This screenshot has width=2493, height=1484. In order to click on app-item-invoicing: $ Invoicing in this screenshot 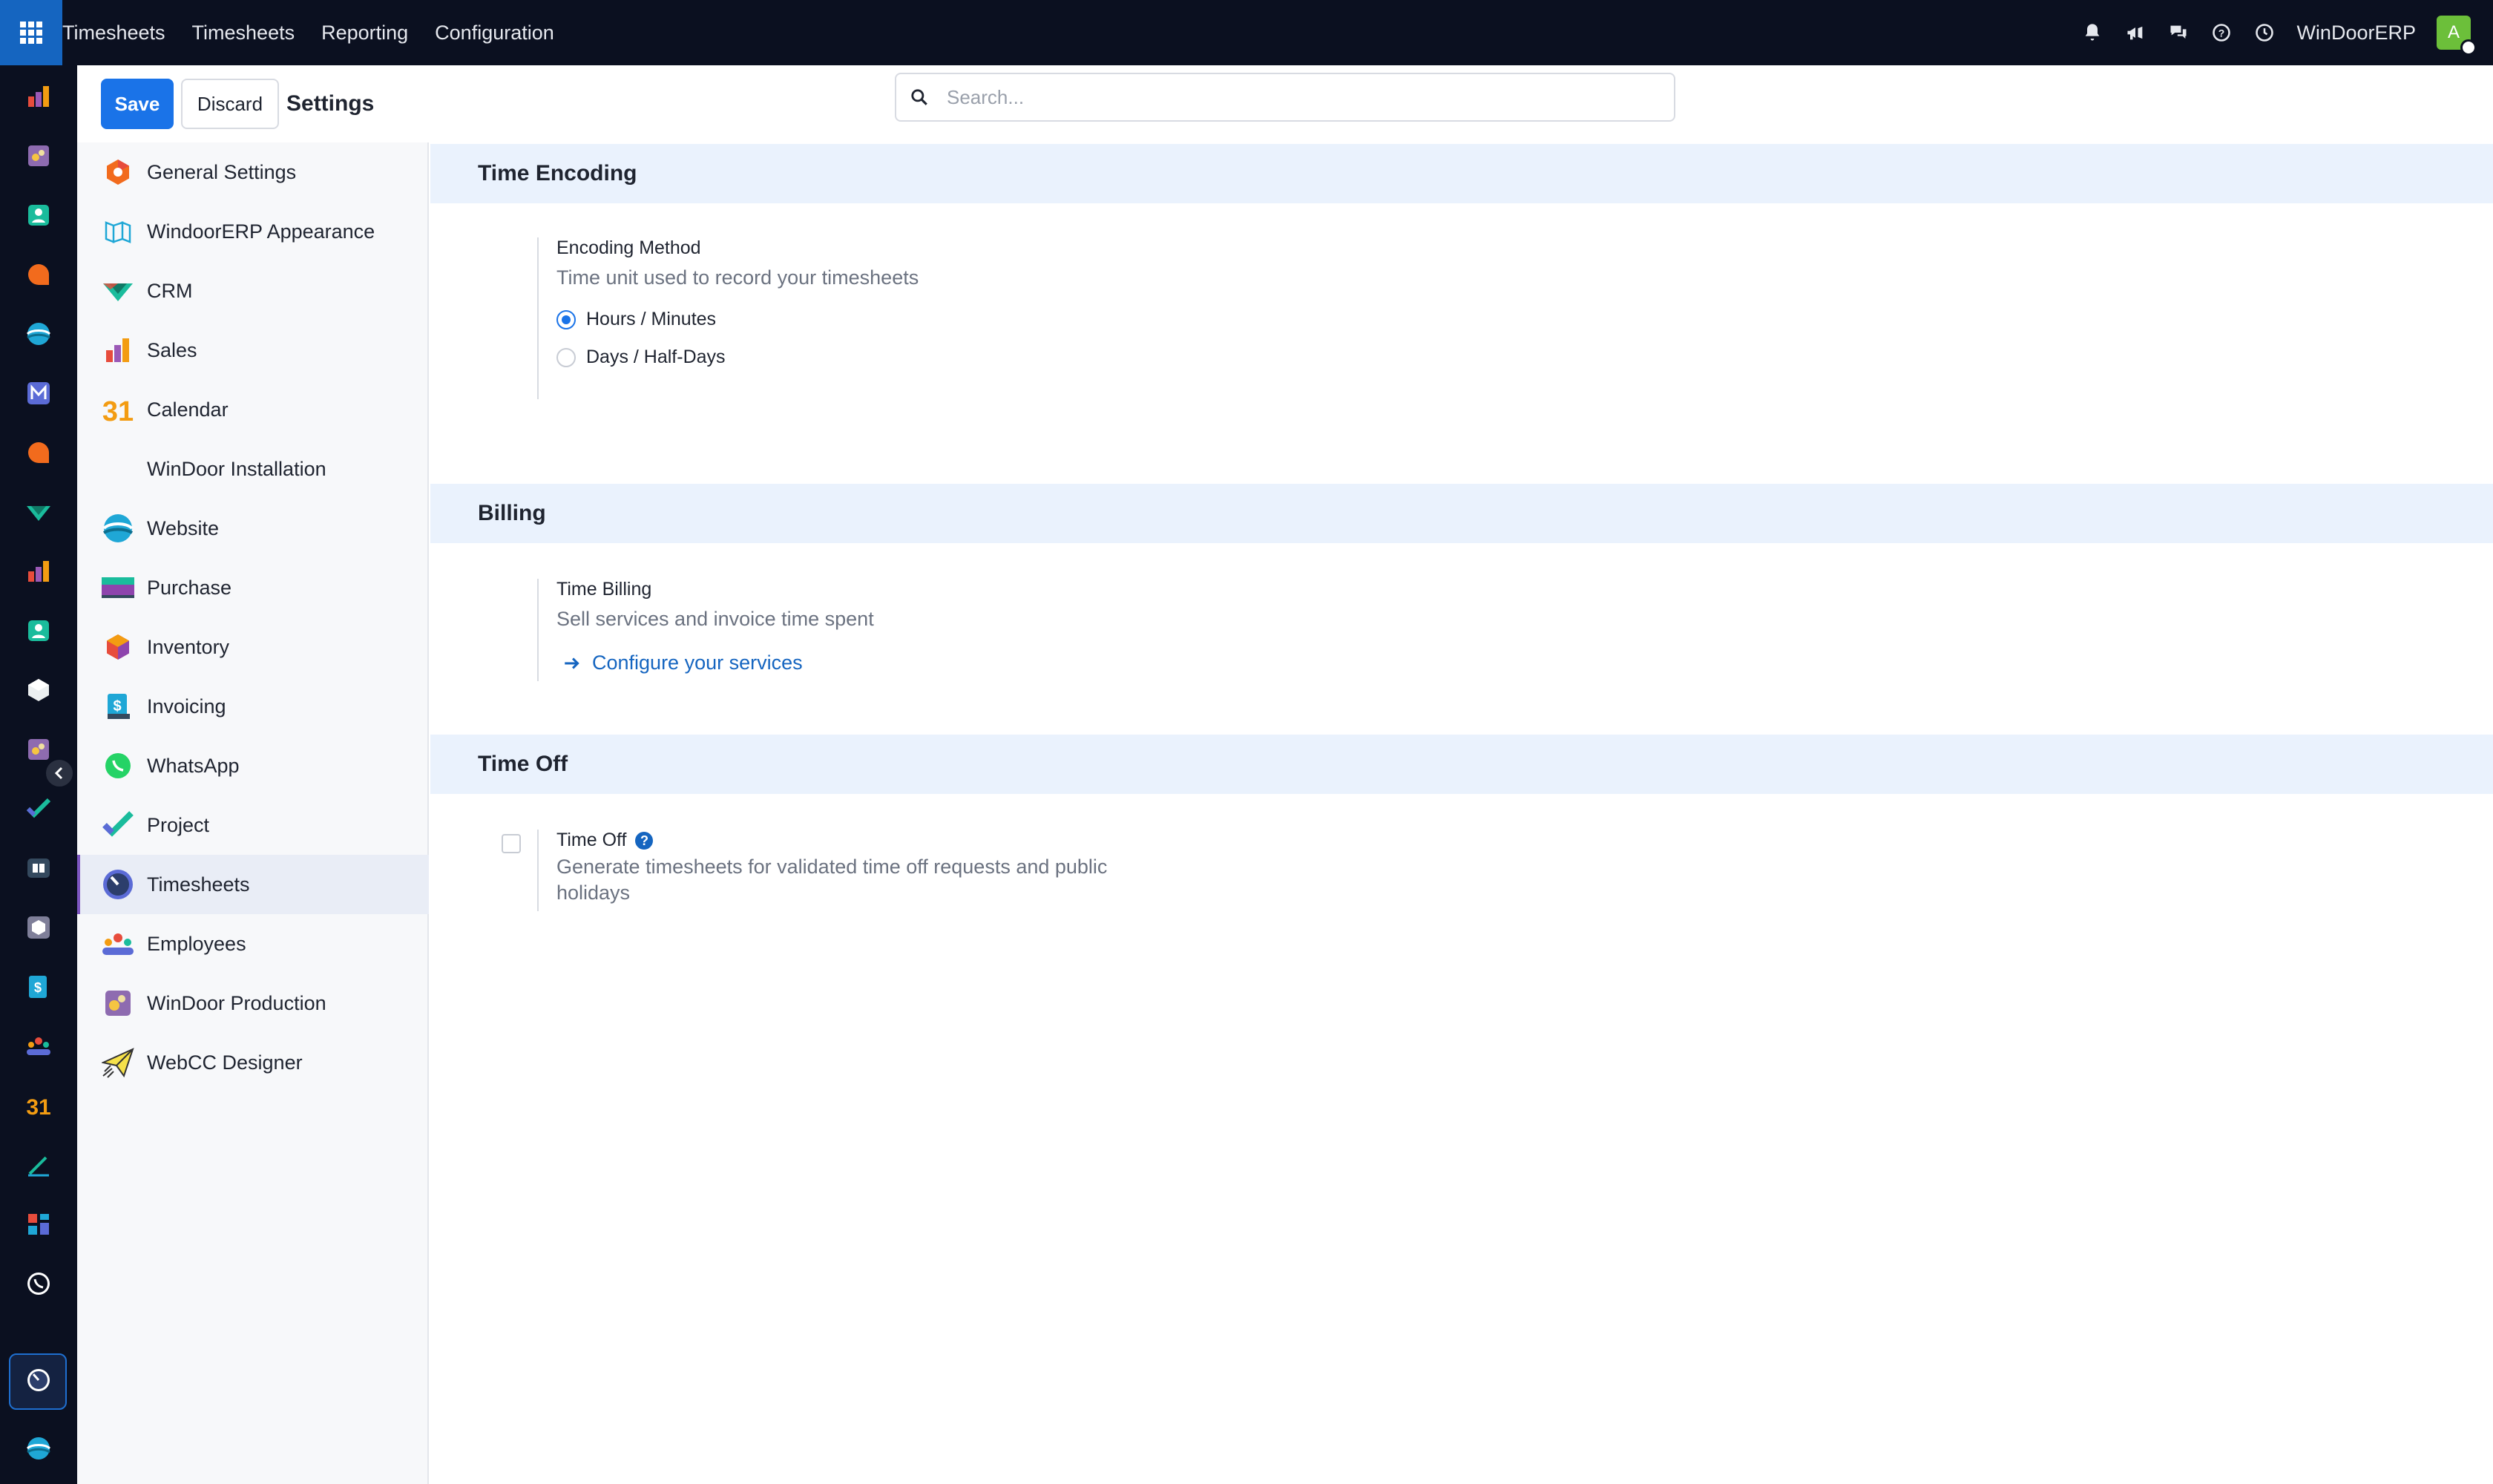, I will do `click(253, 706)`.